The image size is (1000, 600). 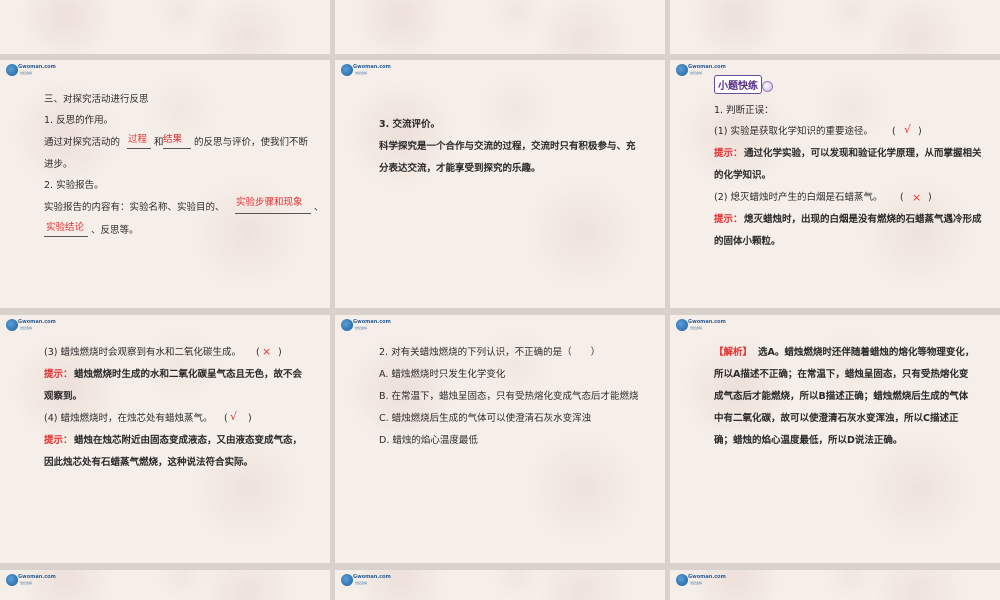 What do you see at coordinates (128, 418) in the screenshot?
I see `question-4: (4) 蜡烛燃烧时，在烛芯处有蜡烛蒸气。` at bounding box center [128, 418].